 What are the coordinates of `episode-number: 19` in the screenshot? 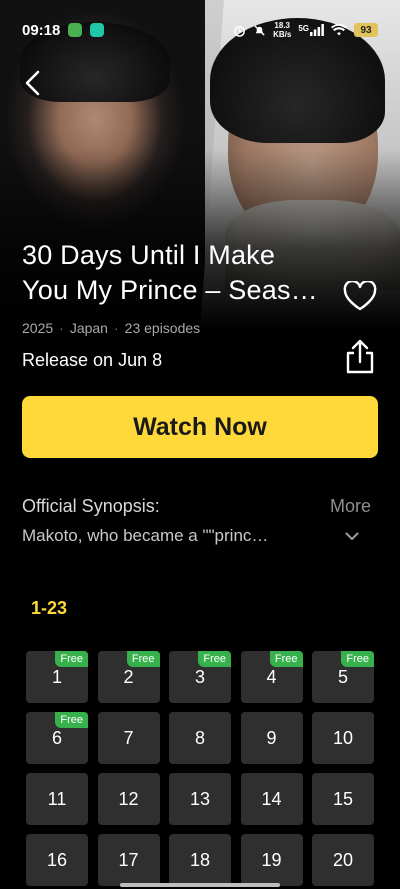 It's located at (271, 859).